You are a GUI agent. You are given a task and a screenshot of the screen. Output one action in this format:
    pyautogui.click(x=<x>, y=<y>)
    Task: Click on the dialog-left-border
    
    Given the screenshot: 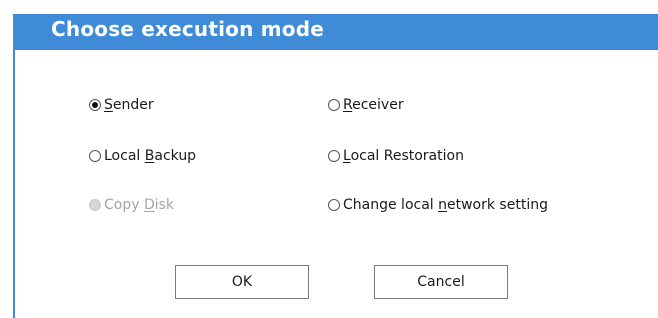 What is the action you would take?
    pyautogui.click(x=14, y=184)
    